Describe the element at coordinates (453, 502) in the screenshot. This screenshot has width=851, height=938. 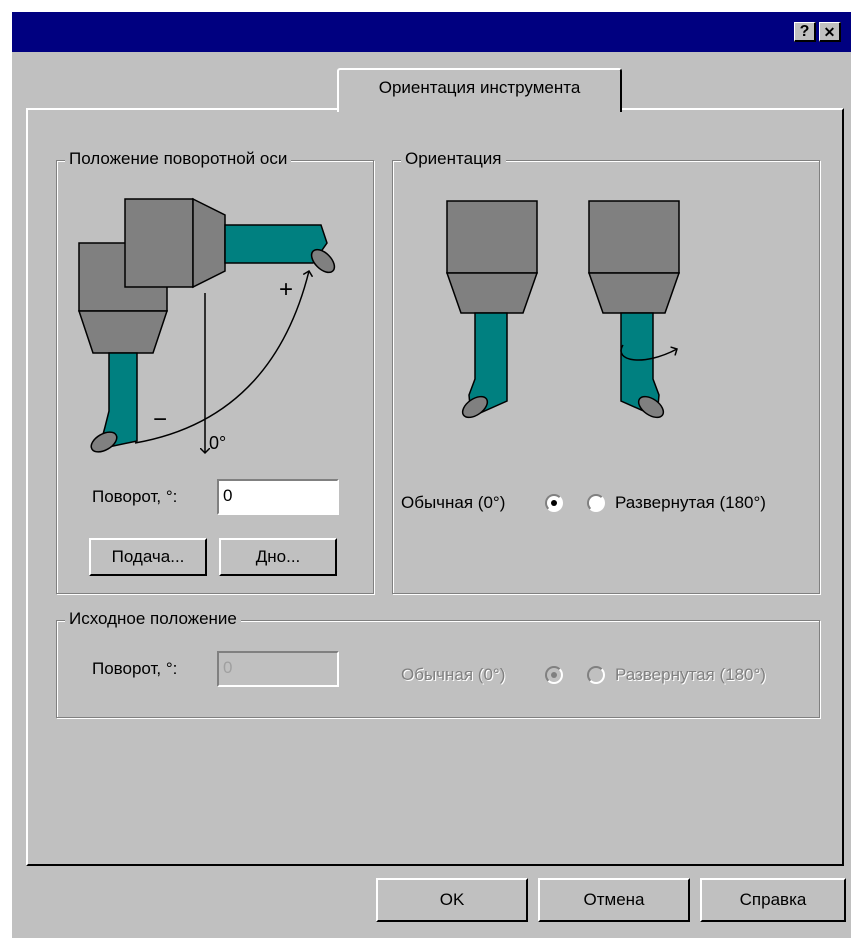
I see `normal-label: Обычная (0°)` at that location.